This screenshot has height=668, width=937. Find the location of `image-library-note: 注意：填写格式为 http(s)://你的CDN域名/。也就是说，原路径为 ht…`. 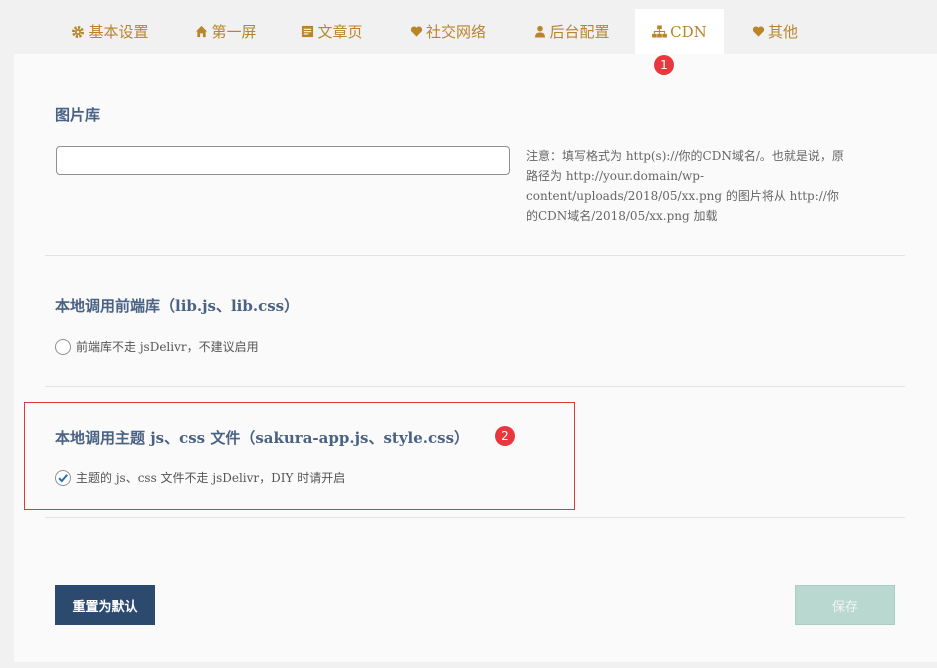

image-library-note: 注意：填写格式为 http(s)://你的CDN域名/。也就是说，原路径为 ht… is located at coordinates (685, 186).